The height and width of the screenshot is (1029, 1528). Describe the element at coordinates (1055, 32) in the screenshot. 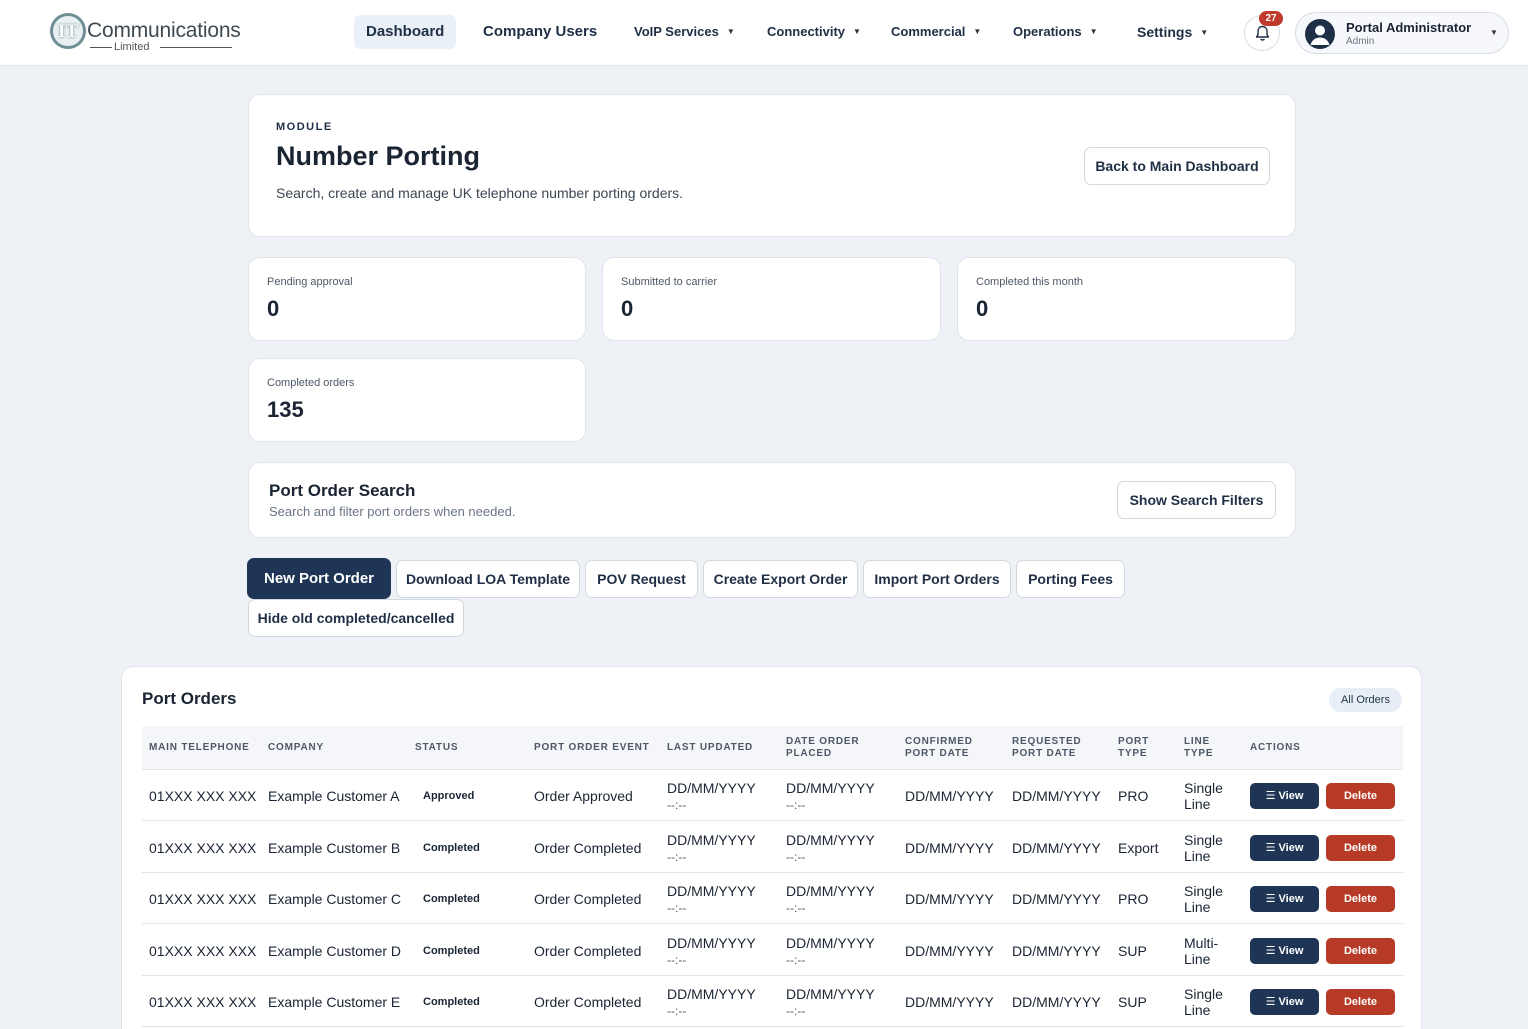

I see `nav-operations: Operations ▼` at that location.